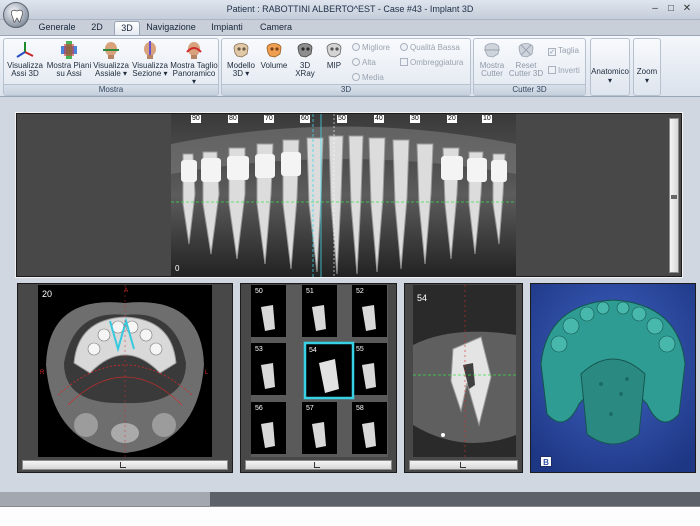 Image resolution: width=700 pixels, height=526 pixels. Describe the element at coordinates (371, 47) in the screenshot. I see `option-migliore: Migliore` at that location.